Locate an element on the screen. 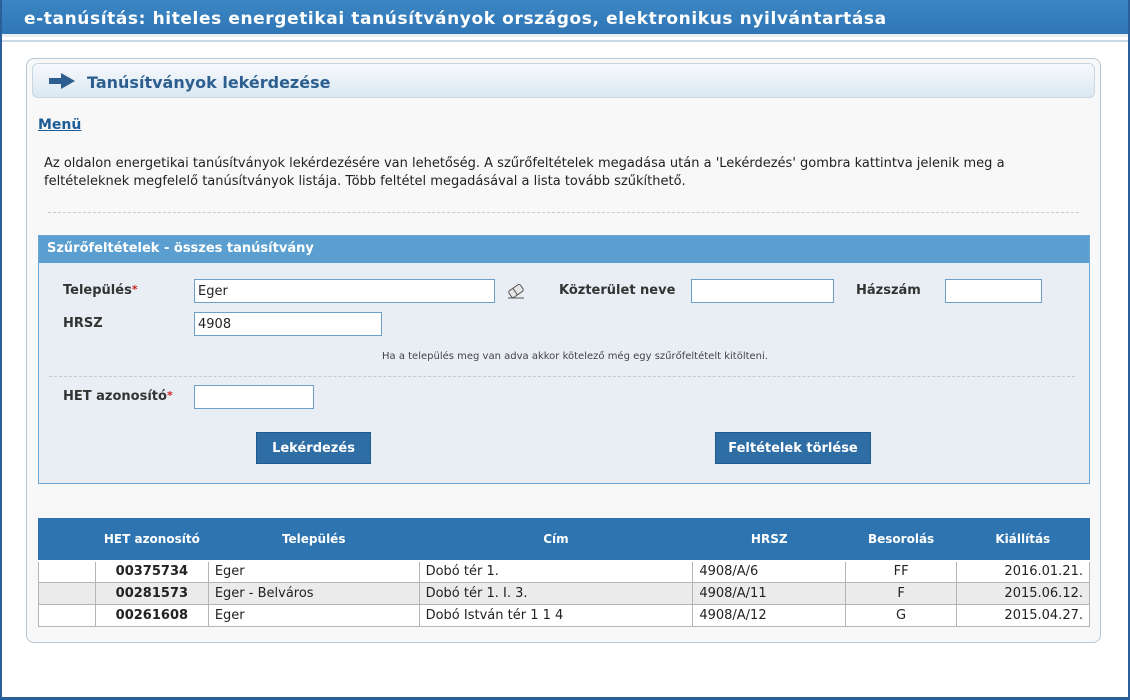 The width and height of the screenshot is (1130, 700). telepules-input is located at coordinates (344, 291).